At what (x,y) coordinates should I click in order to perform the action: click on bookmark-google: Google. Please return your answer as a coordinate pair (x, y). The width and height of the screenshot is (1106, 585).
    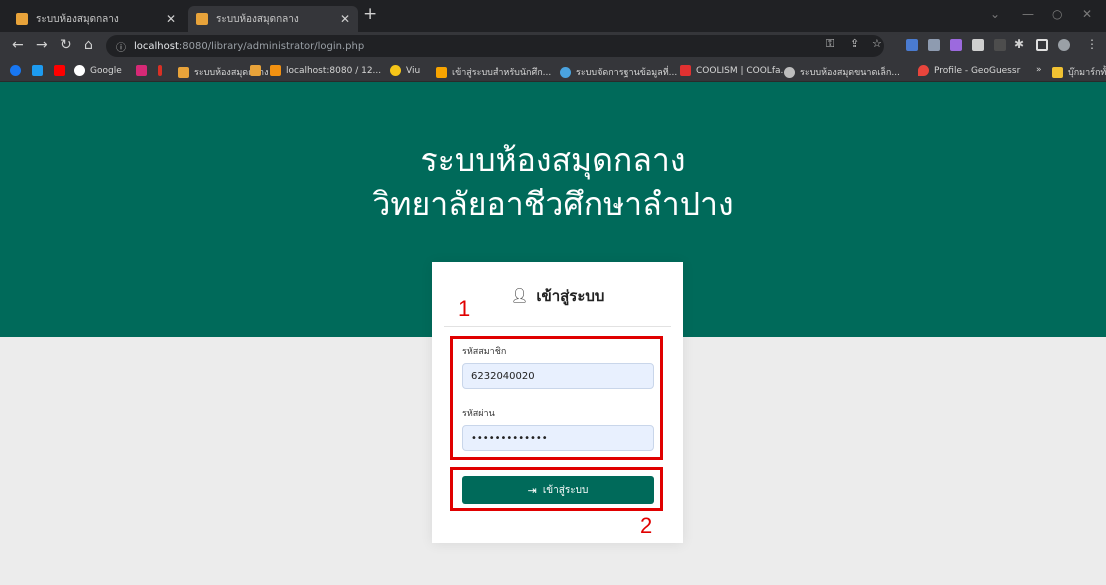
    Looking at the image, I should click on (98, 70).